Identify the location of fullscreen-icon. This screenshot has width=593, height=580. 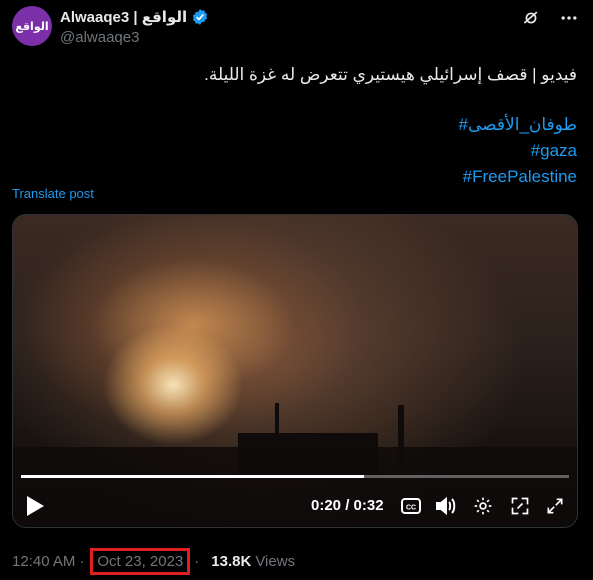
(555, 506).